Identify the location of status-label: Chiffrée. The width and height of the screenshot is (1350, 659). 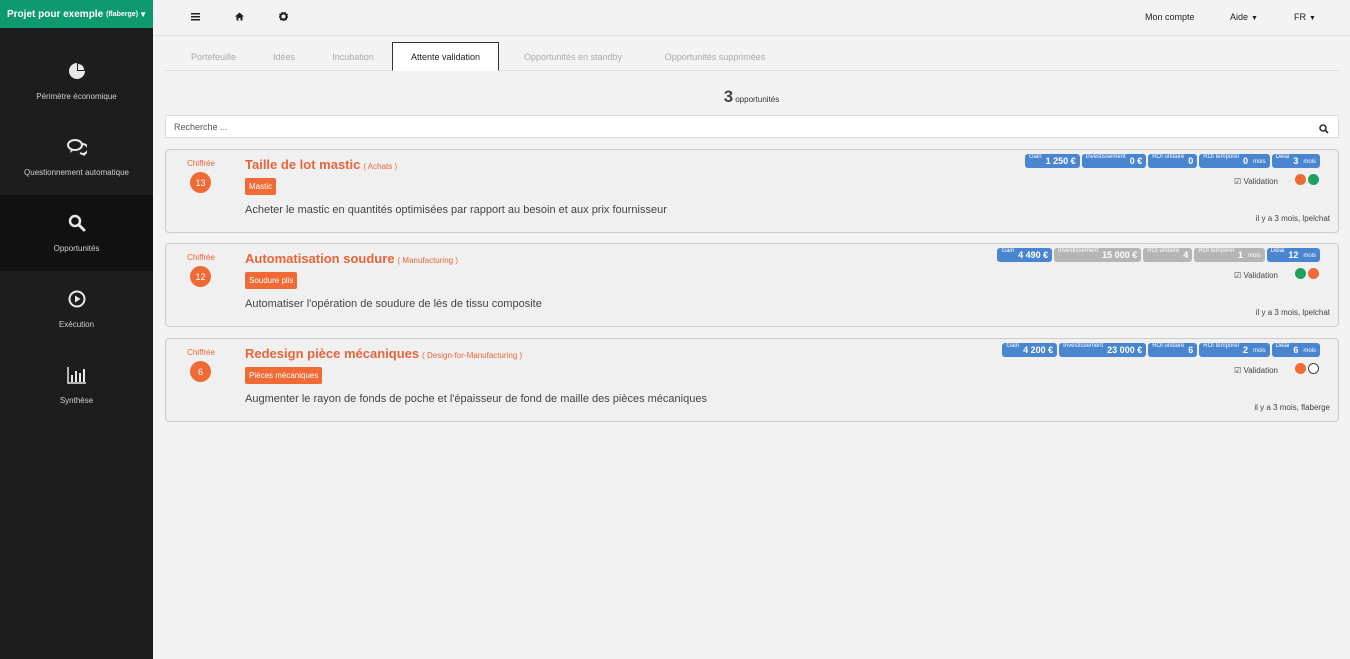
(201, 163).